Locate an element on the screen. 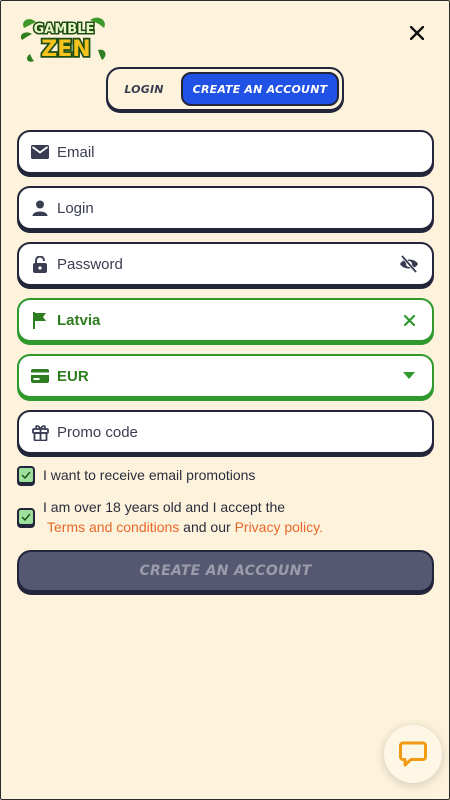 The image size is (450, 800). close-icon is located at coordinates (417, 33).